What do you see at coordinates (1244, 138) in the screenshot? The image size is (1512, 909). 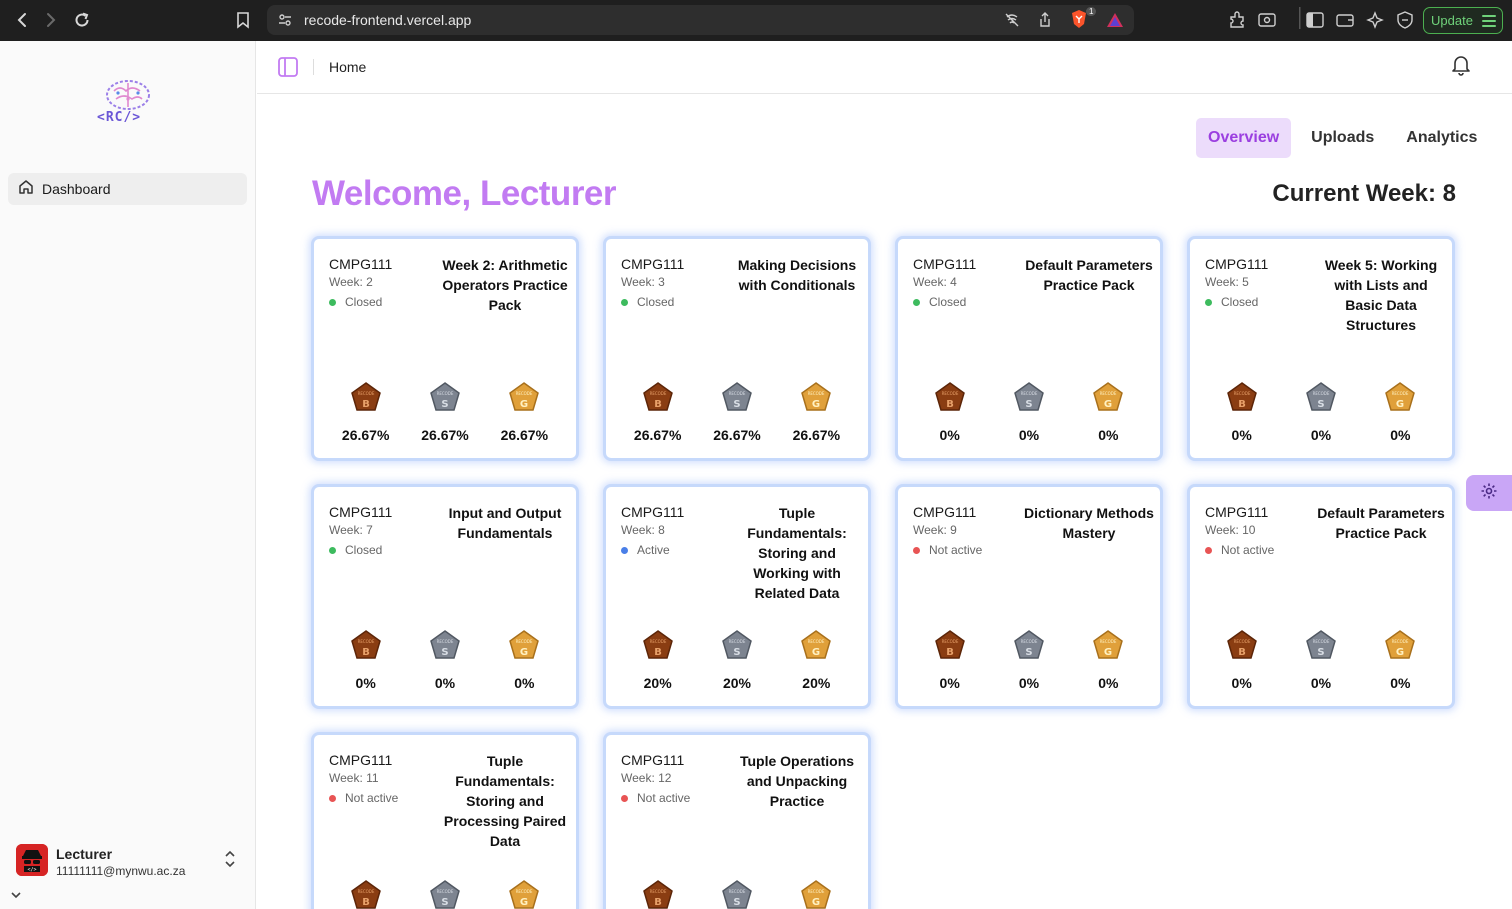 I see `tab-overview: Overview` at bounding box center [1244, 138].